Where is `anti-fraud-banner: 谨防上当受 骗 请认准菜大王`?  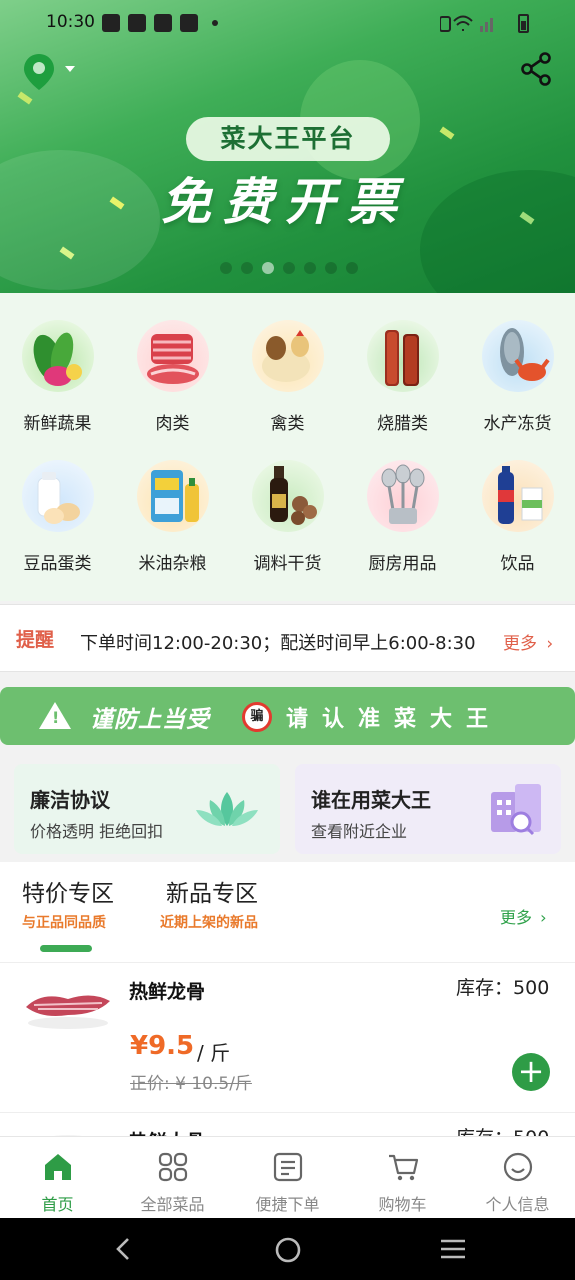 anti-fraud-banner: 谨防上当受 骗 请认准菜大王 is located at coordinates (287, 716).